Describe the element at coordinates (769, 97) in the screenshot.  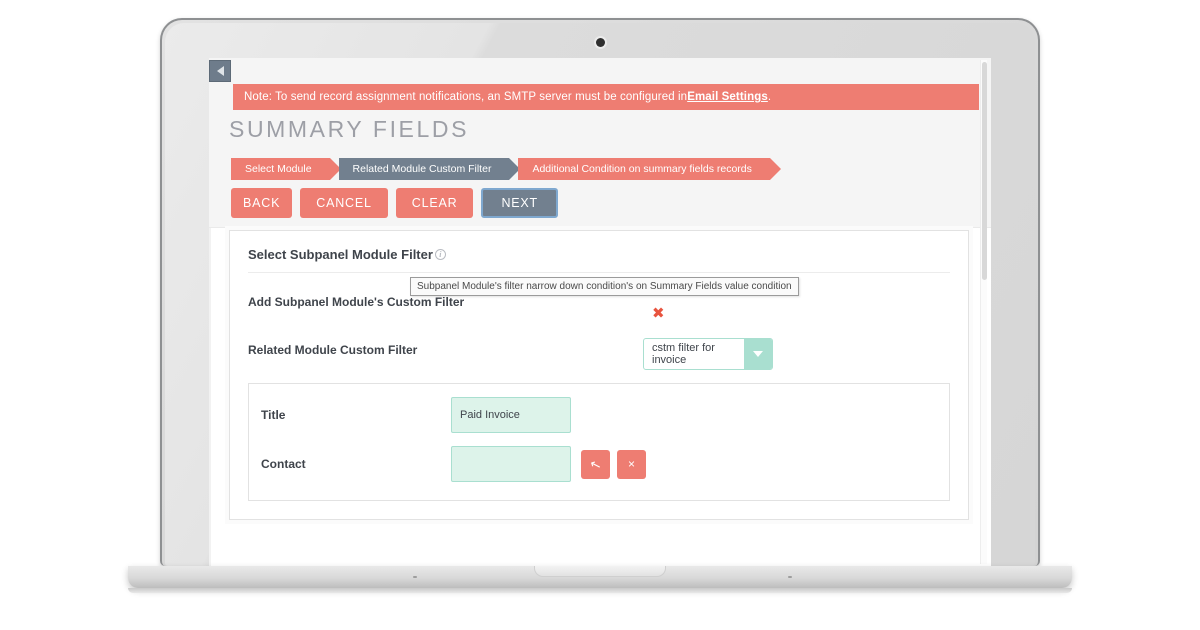
I see `smtp-notice-period: .` at that location.